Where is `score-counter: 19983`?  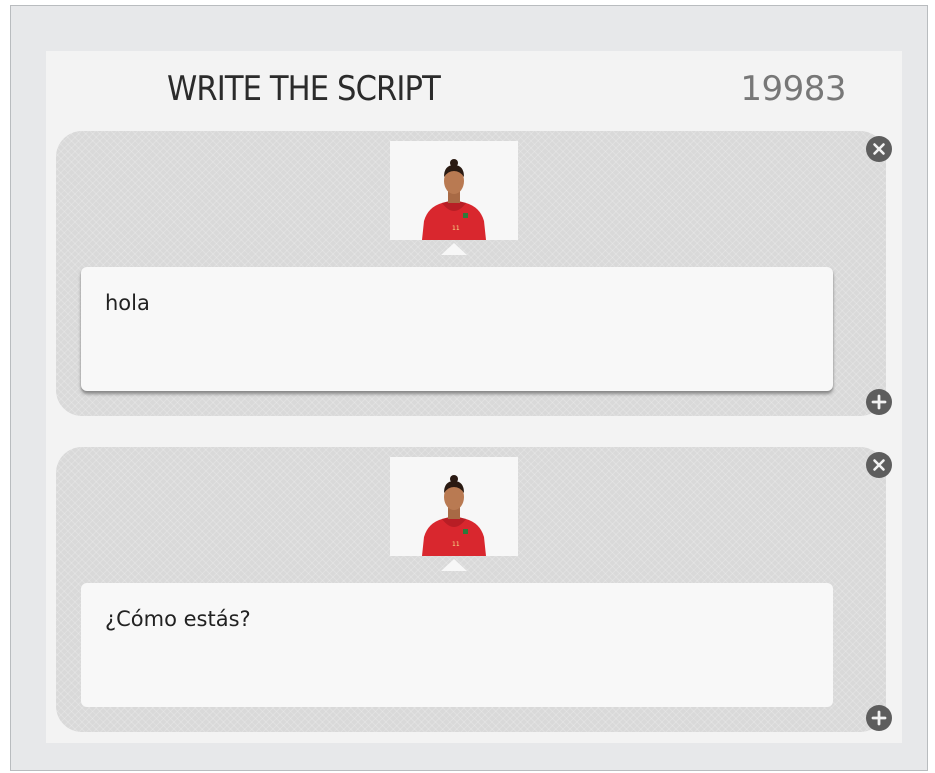
score-counter: 19983 is located at coordinates (793, 89).